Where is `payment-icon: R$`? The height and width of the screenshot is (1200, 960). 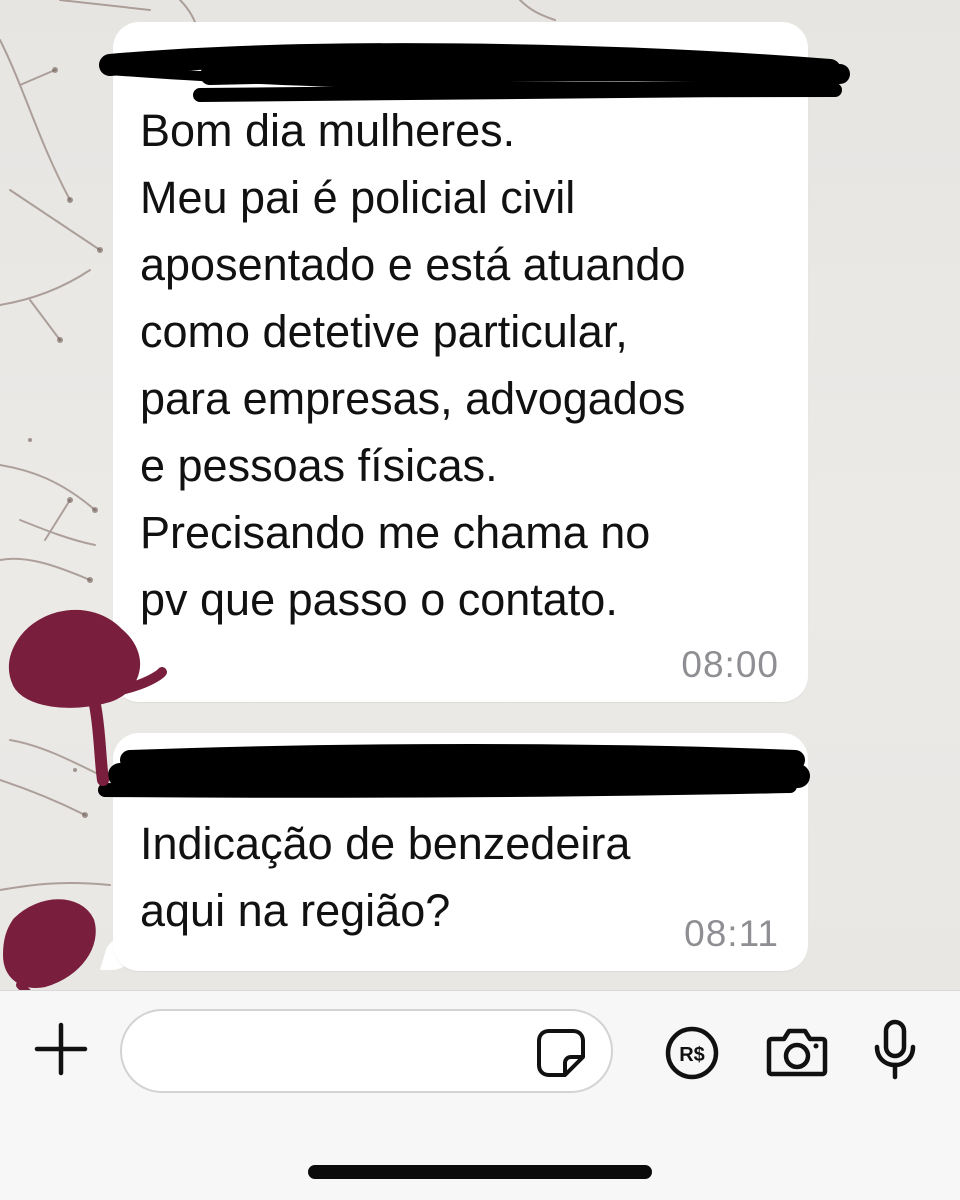
payment-icon: R$ is located at coordinates (692, 1053).